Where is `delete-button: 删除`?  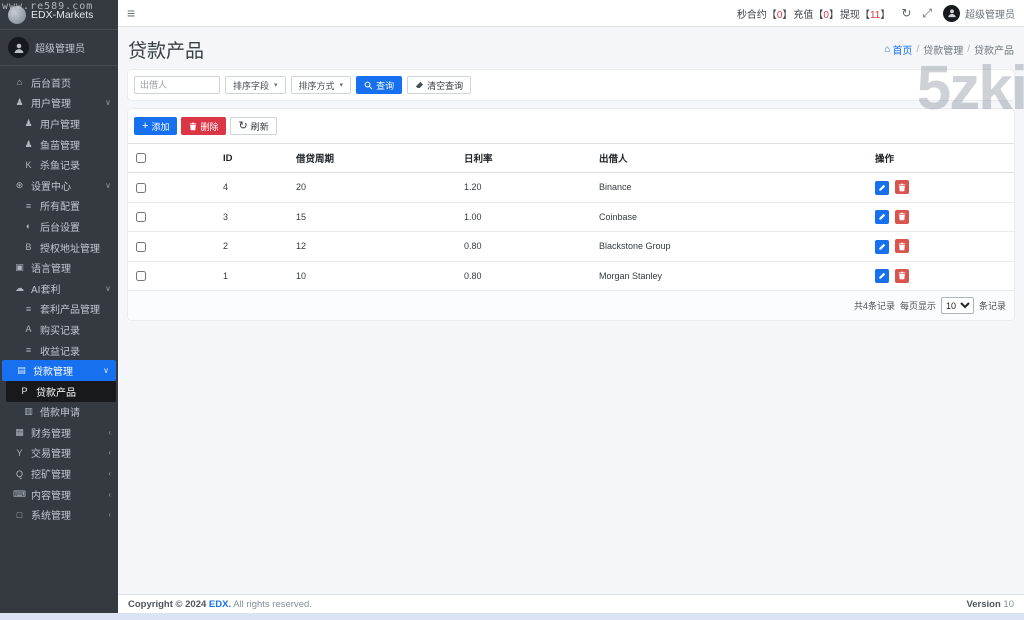
delete-button: 删除 is located at coordinates (204, 126).